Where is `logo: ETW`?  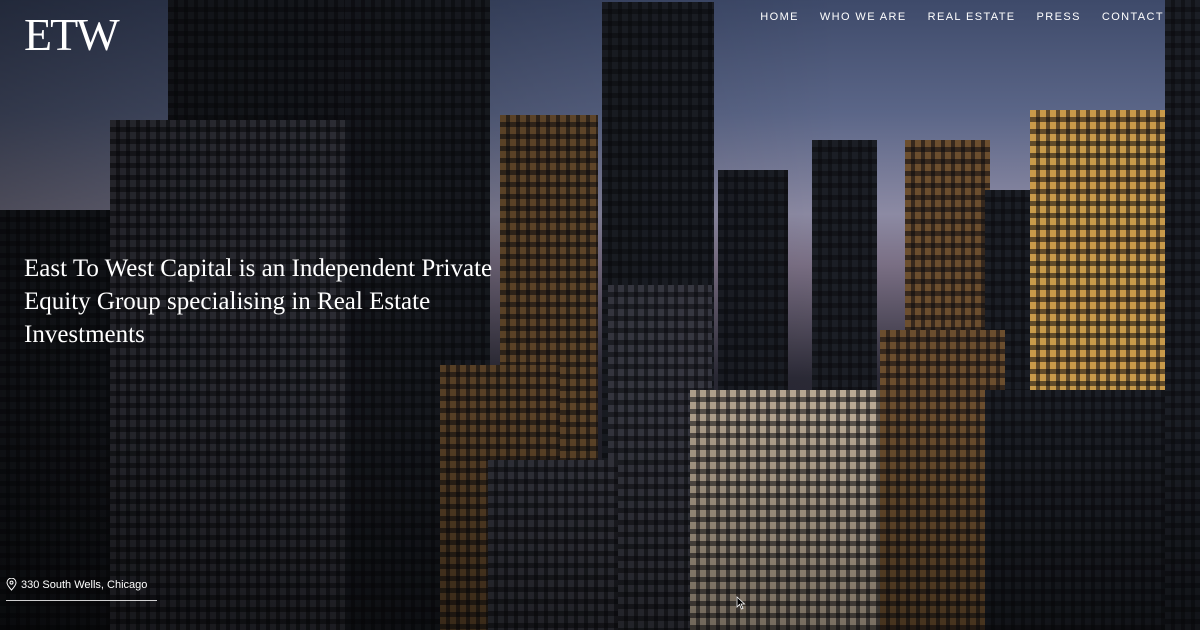
logo: ETW is located at coordinates (72, 35).